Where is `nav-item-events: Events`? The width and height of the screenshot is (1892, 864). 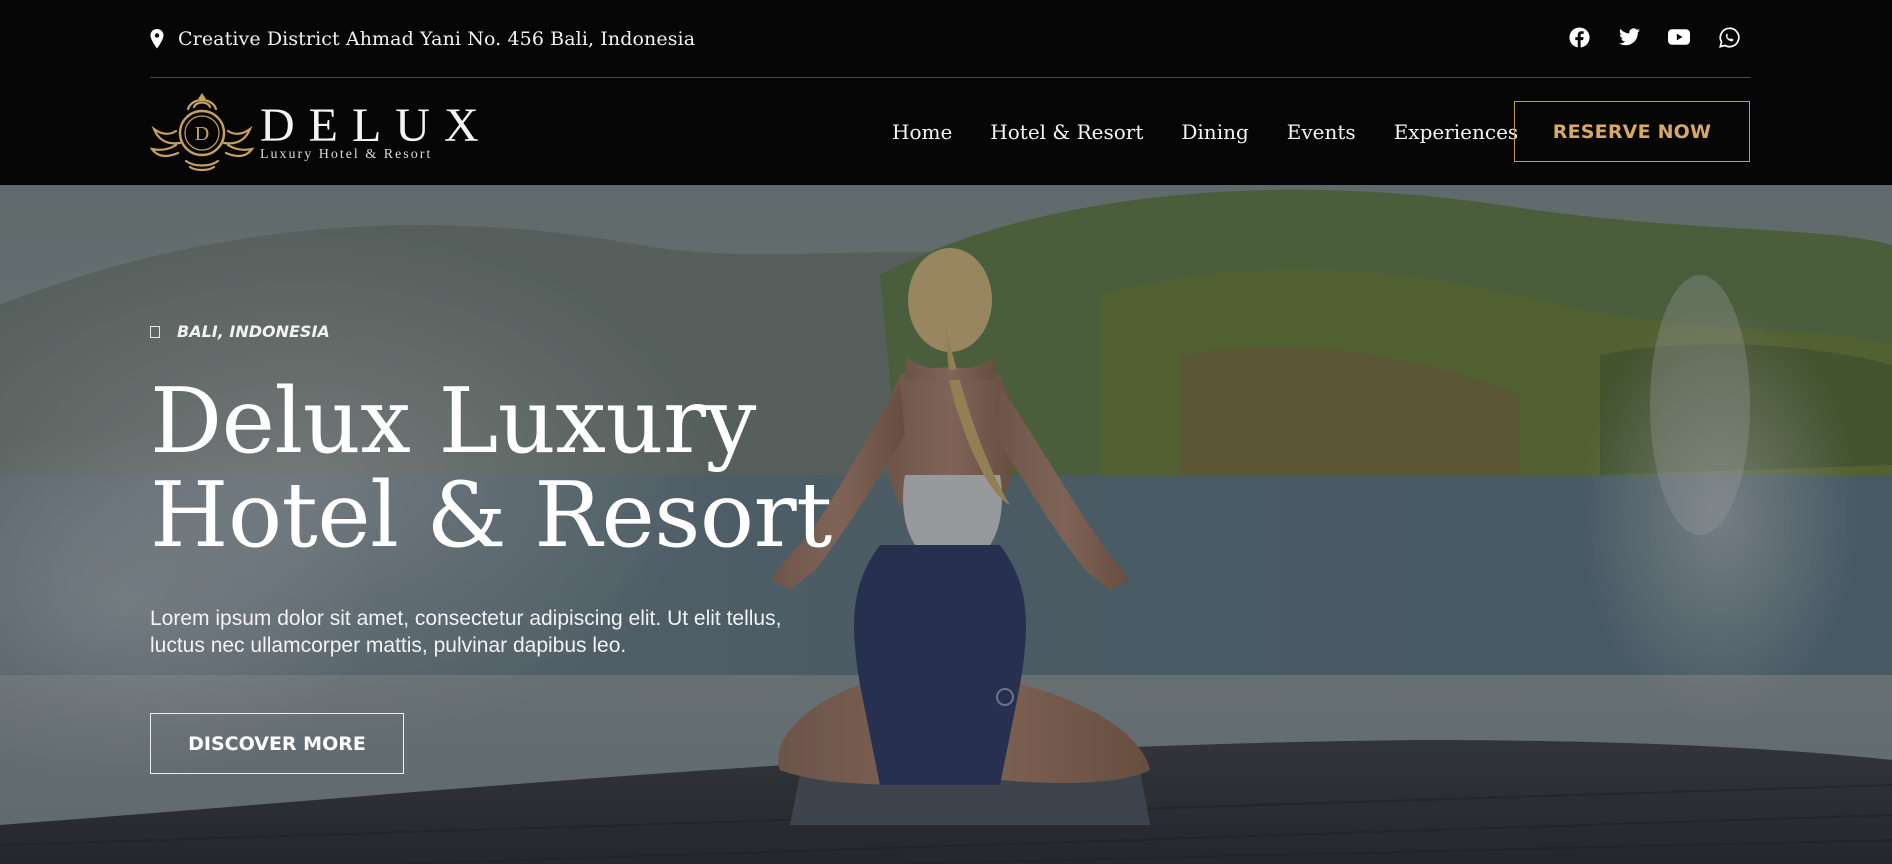 nav-item-events: Events is located at coordinates (1321, 132).